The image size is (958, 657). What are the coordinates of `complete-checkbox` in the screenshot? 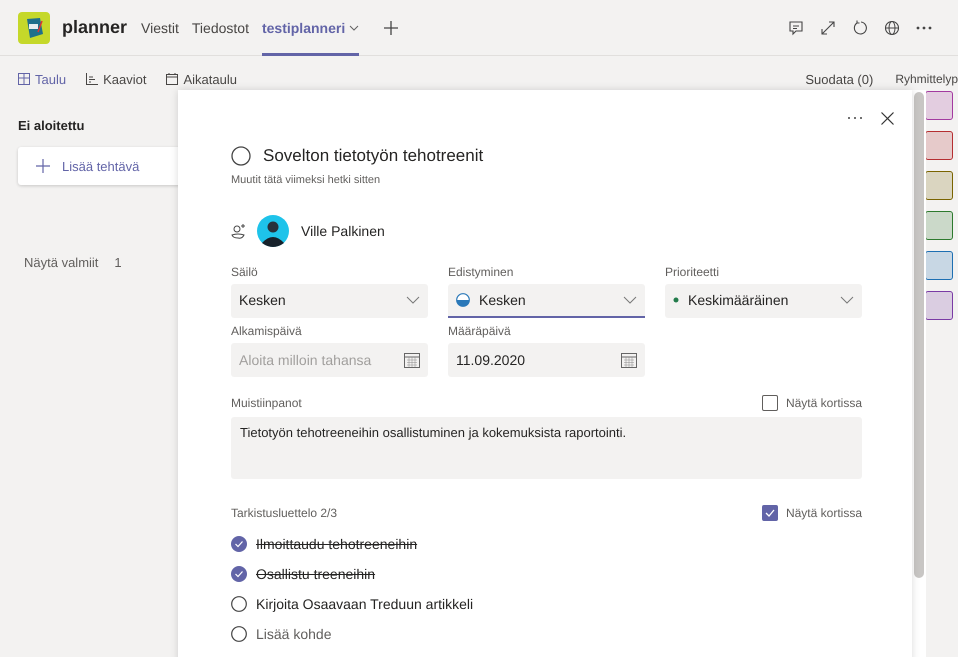 It's located at (241, 156).